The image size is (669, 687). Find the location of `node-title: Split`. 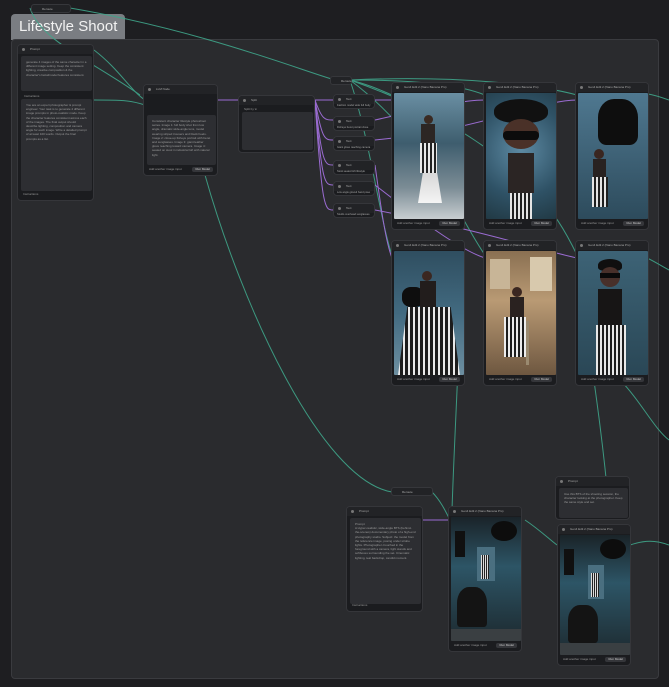

node-title: Split is located at coordinates (276, 100).